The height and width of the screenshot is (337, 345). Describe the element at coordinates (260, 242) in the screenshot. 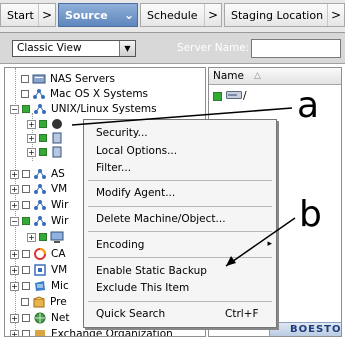

I see `arrow-b` at that location.